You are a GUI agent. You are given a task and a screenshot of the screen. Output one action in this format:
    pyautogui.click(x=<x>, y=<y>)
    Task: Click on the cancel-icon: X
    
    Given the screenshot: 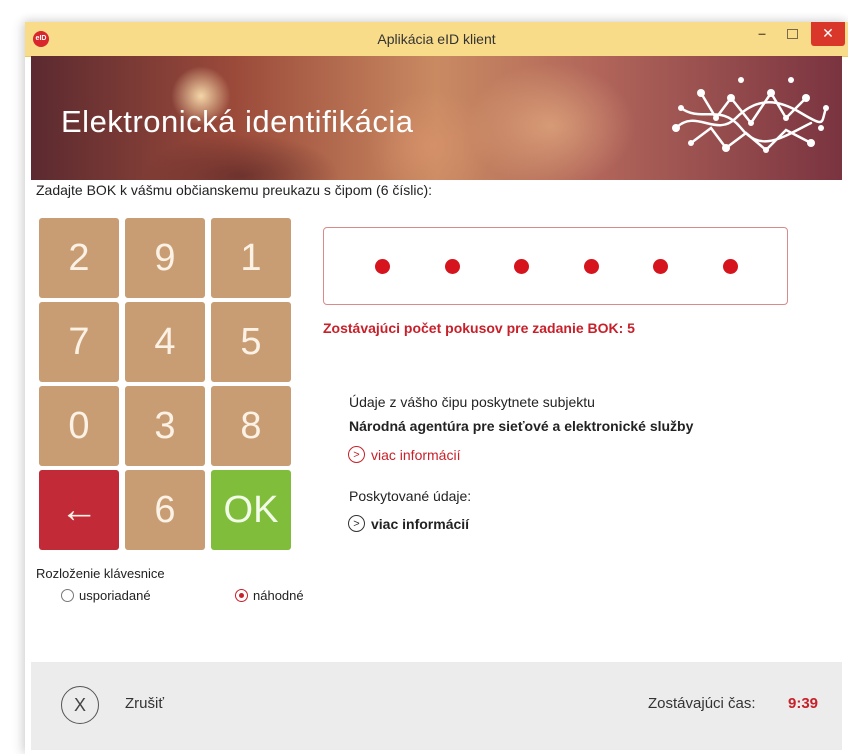 What is the action you would take?
    pyautogui.click(x=80, y=705)
    